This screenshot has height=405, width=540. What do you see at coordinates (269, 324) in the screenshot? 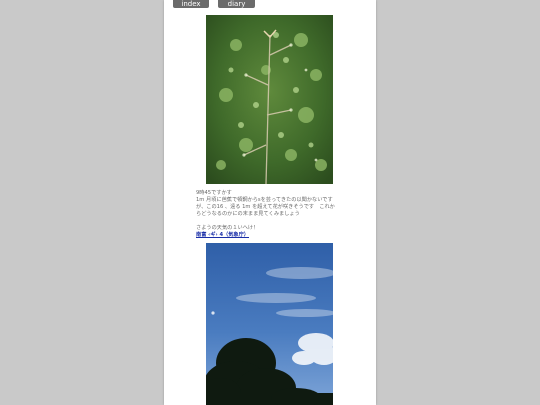
I see `sky-photo` at bounding box center [269, 324].